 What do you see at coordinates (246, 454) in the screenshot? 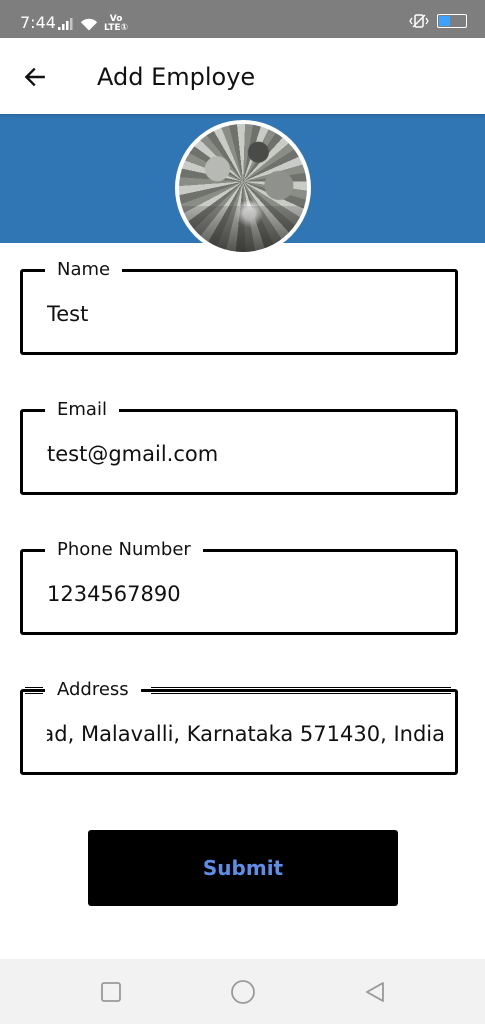
I see `email-field-value: test@gmail.com` at bounding box center [246, 454].